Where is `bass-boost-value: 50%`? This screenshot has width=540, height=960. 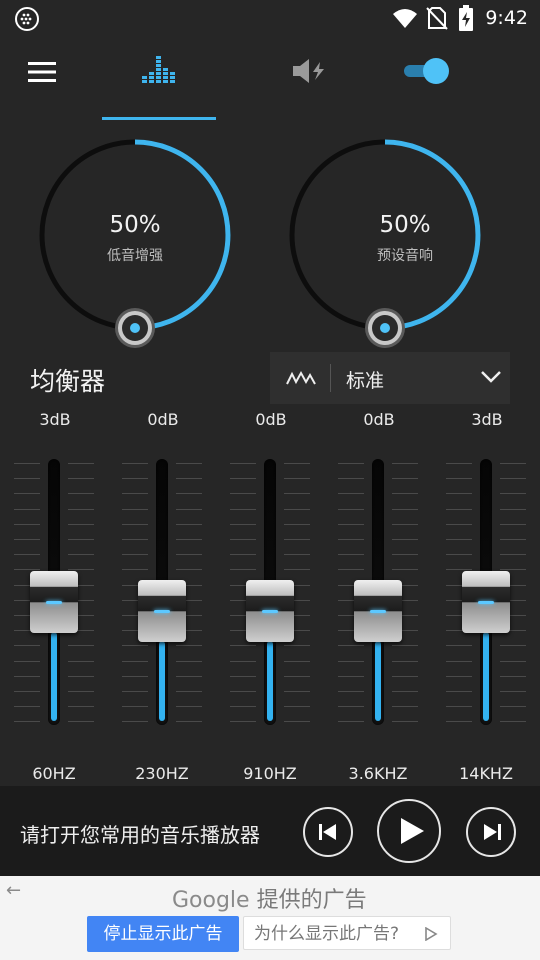 bass-boost-value: 50% is located at coordinates (135, 225).